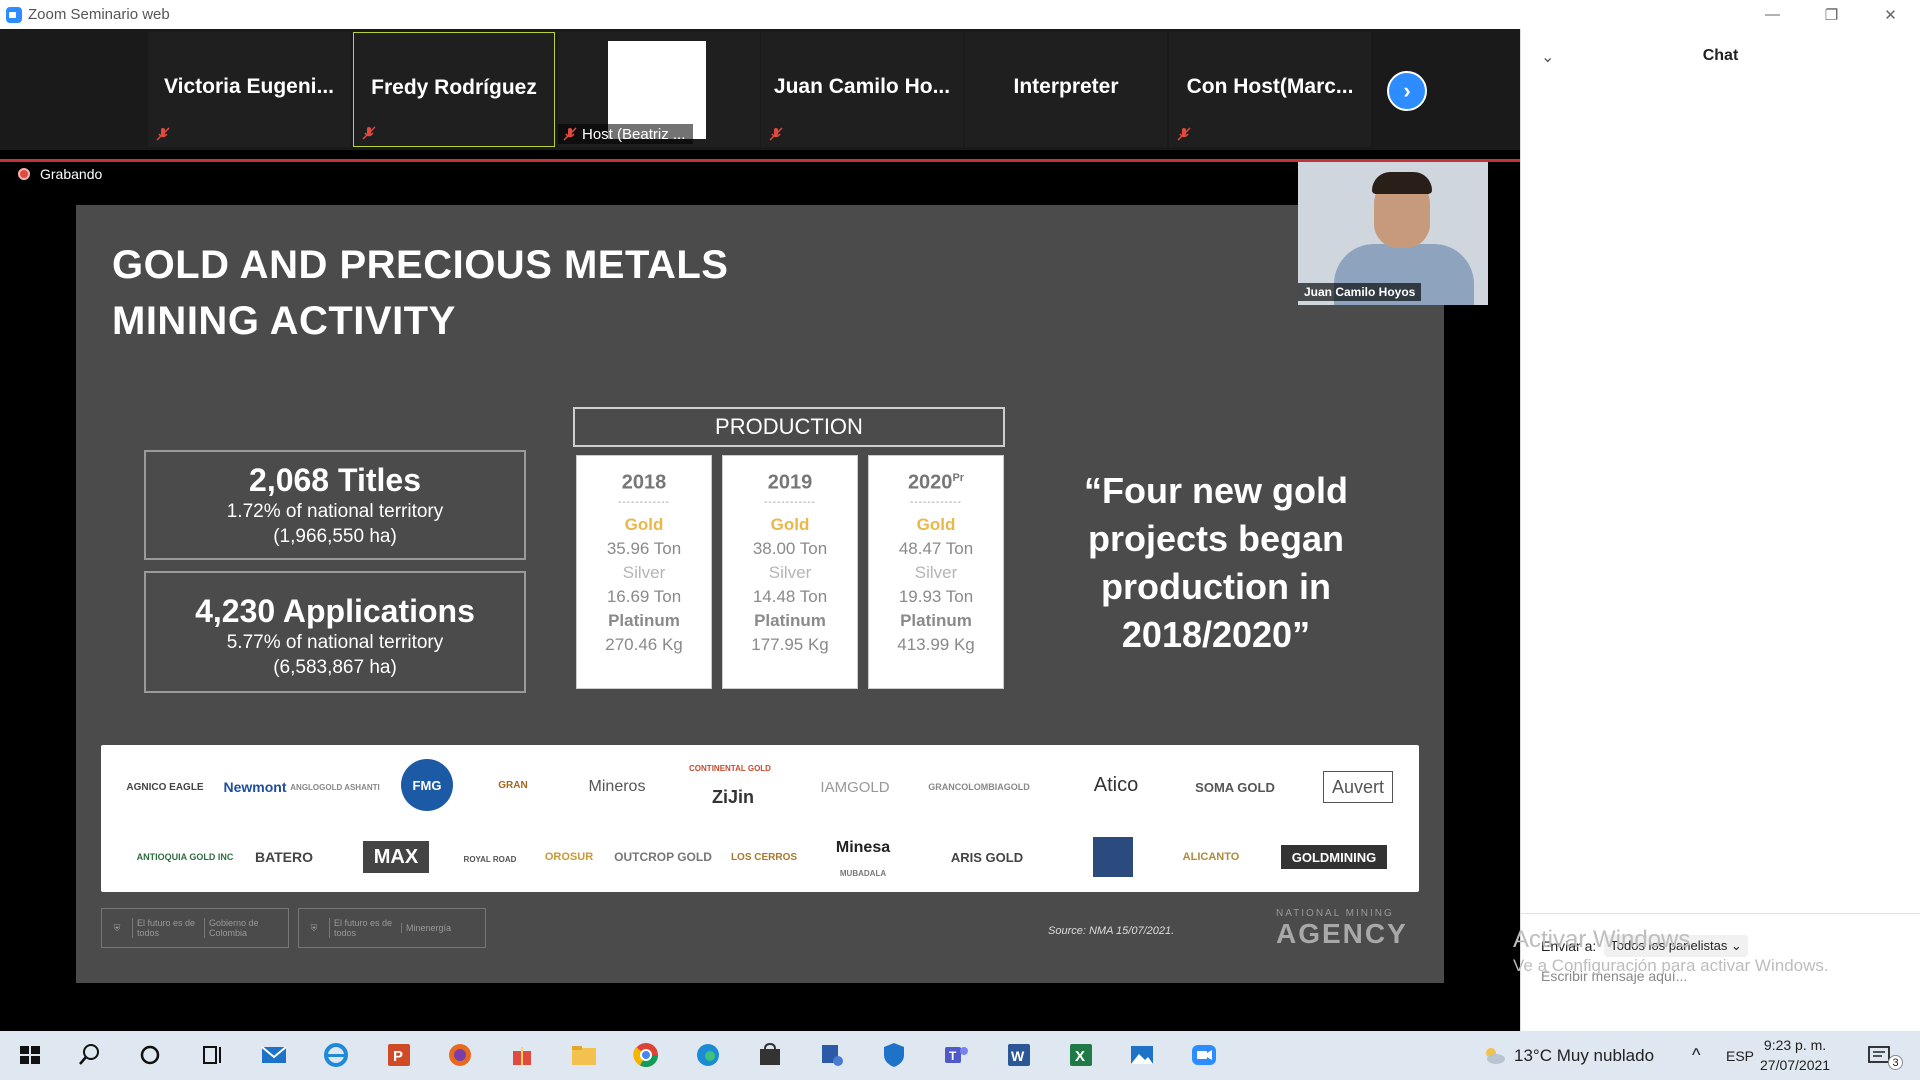 The height and width of the screenshot is (1080, 1920). Describe the element at coordinates (732, 796) in the screenshot. I see `logo-zijin: ZiJin` at that location.